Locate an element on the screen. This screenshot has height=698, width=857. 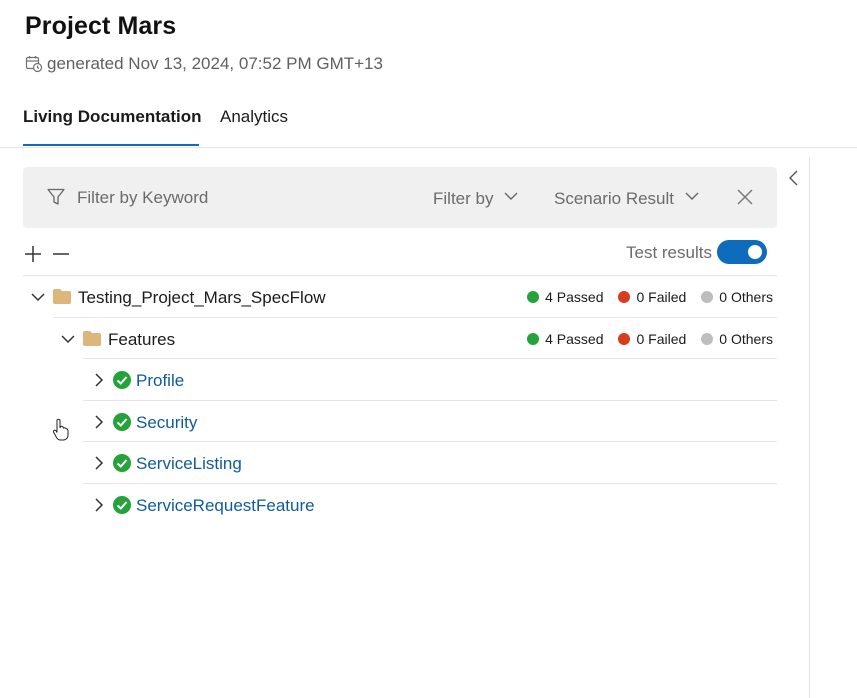
tree-row-feature: Security is located at coordinates (430, 421).